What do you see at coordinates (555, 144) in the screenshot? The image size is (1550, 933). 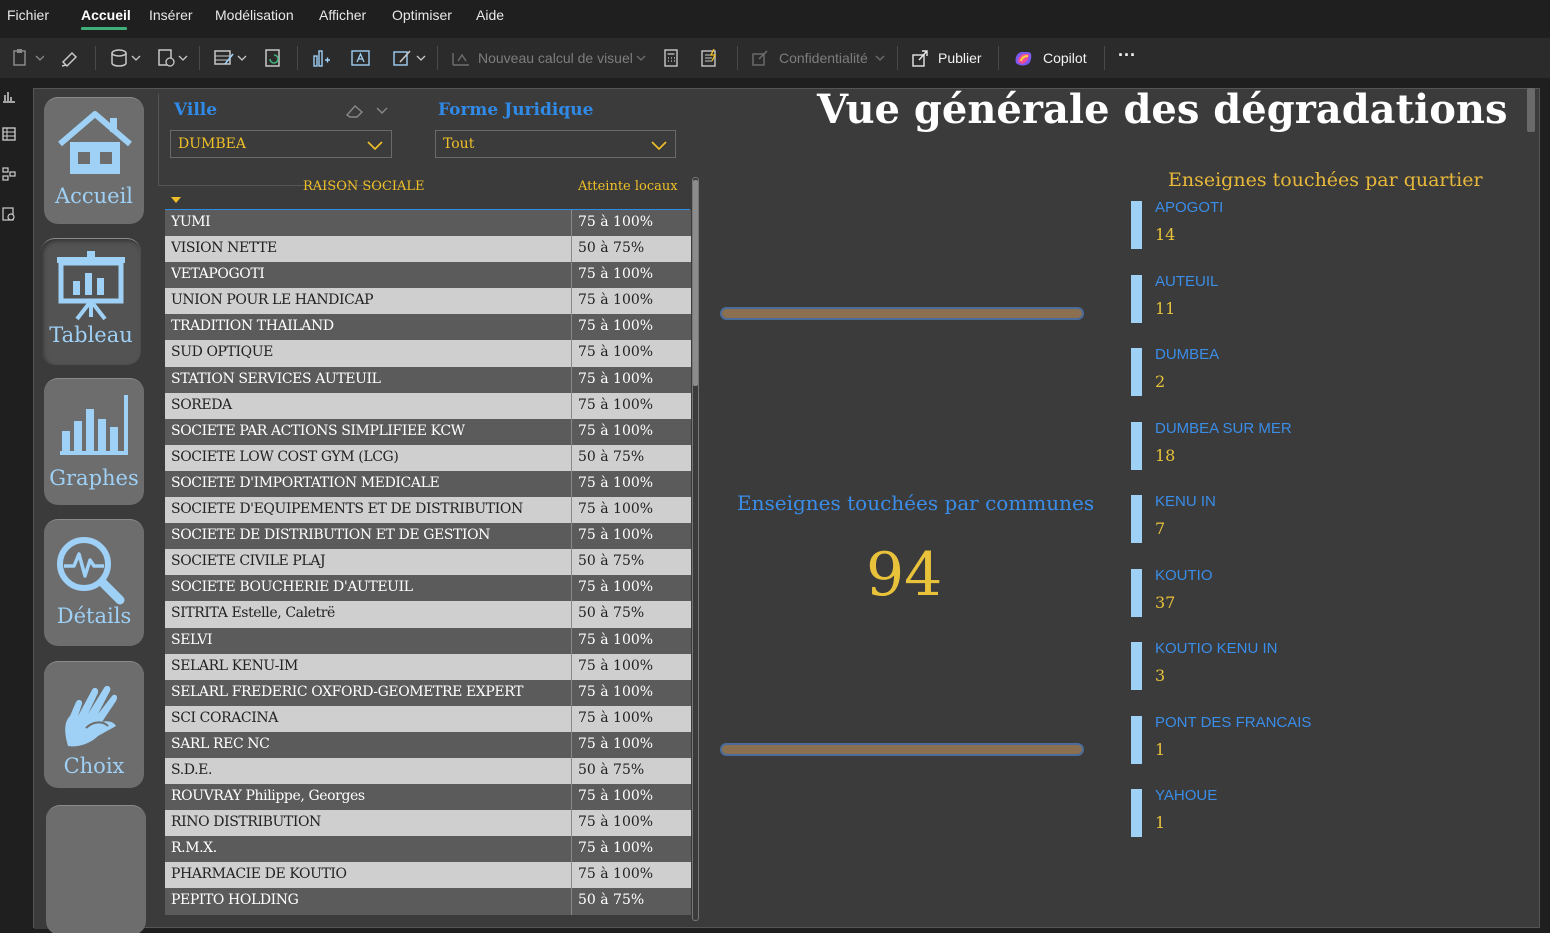 I see `legal-form-dropdown: Tout` at bounding box center [555, 144].